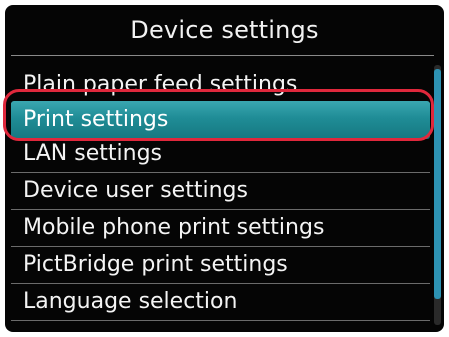 This screenshot has width=449, height=337. Describe the element at coordinates (437, 184) in the screenshot. I see `scrollbar-thumb` at that location.